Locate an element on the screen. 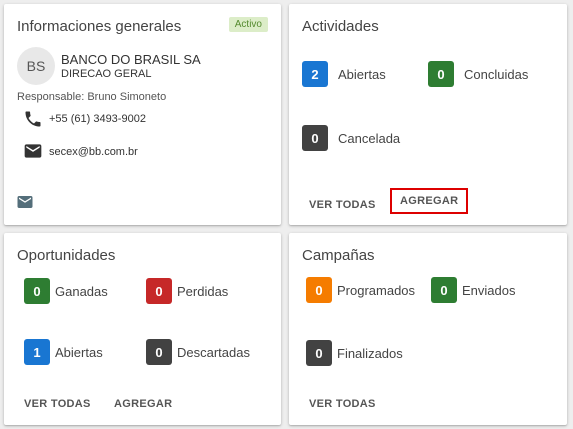 The image size is (573, 429). phone-number: +55 (61) 3493-9002 is located at coordinates (97, 119).